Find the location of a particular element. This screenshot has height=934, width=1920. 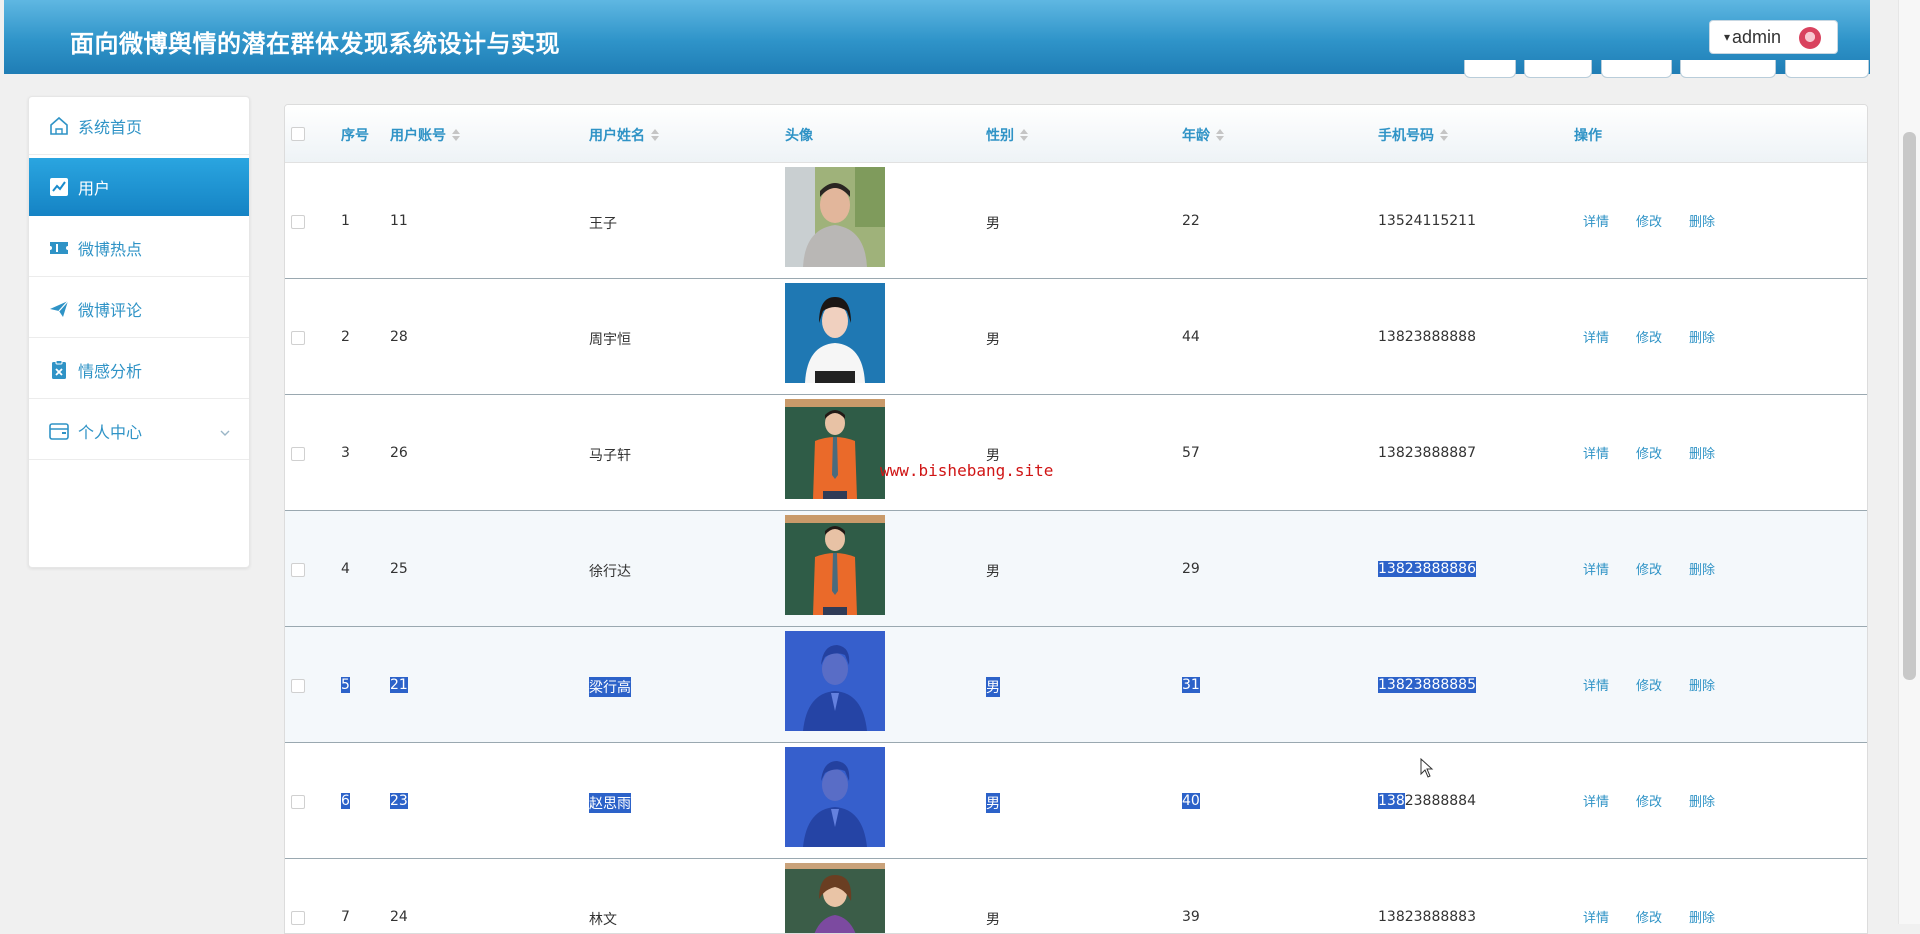

sidebar-item-label: 微博评论 is located at coordinates (110, 310).